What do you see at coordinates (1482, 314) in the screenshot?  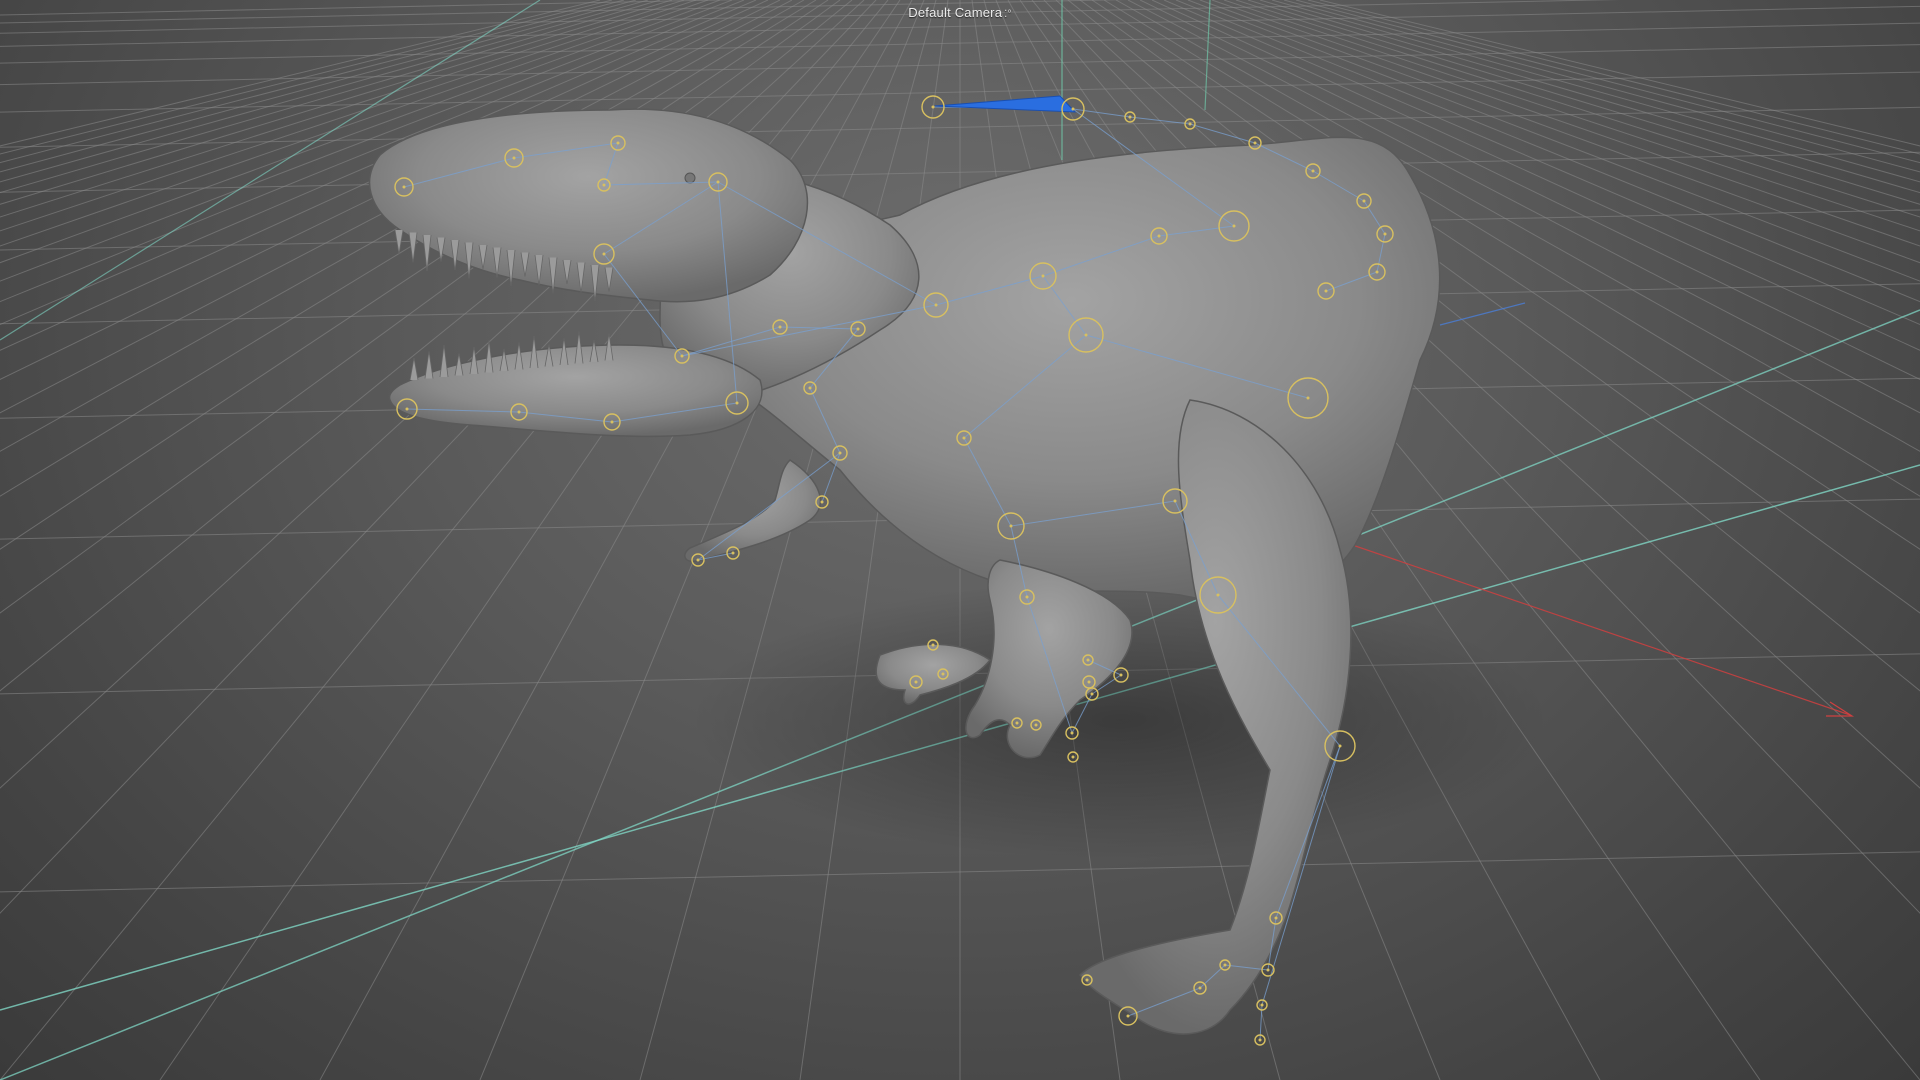 I see `axis-blue-short` at bounding box center [1482, 314].